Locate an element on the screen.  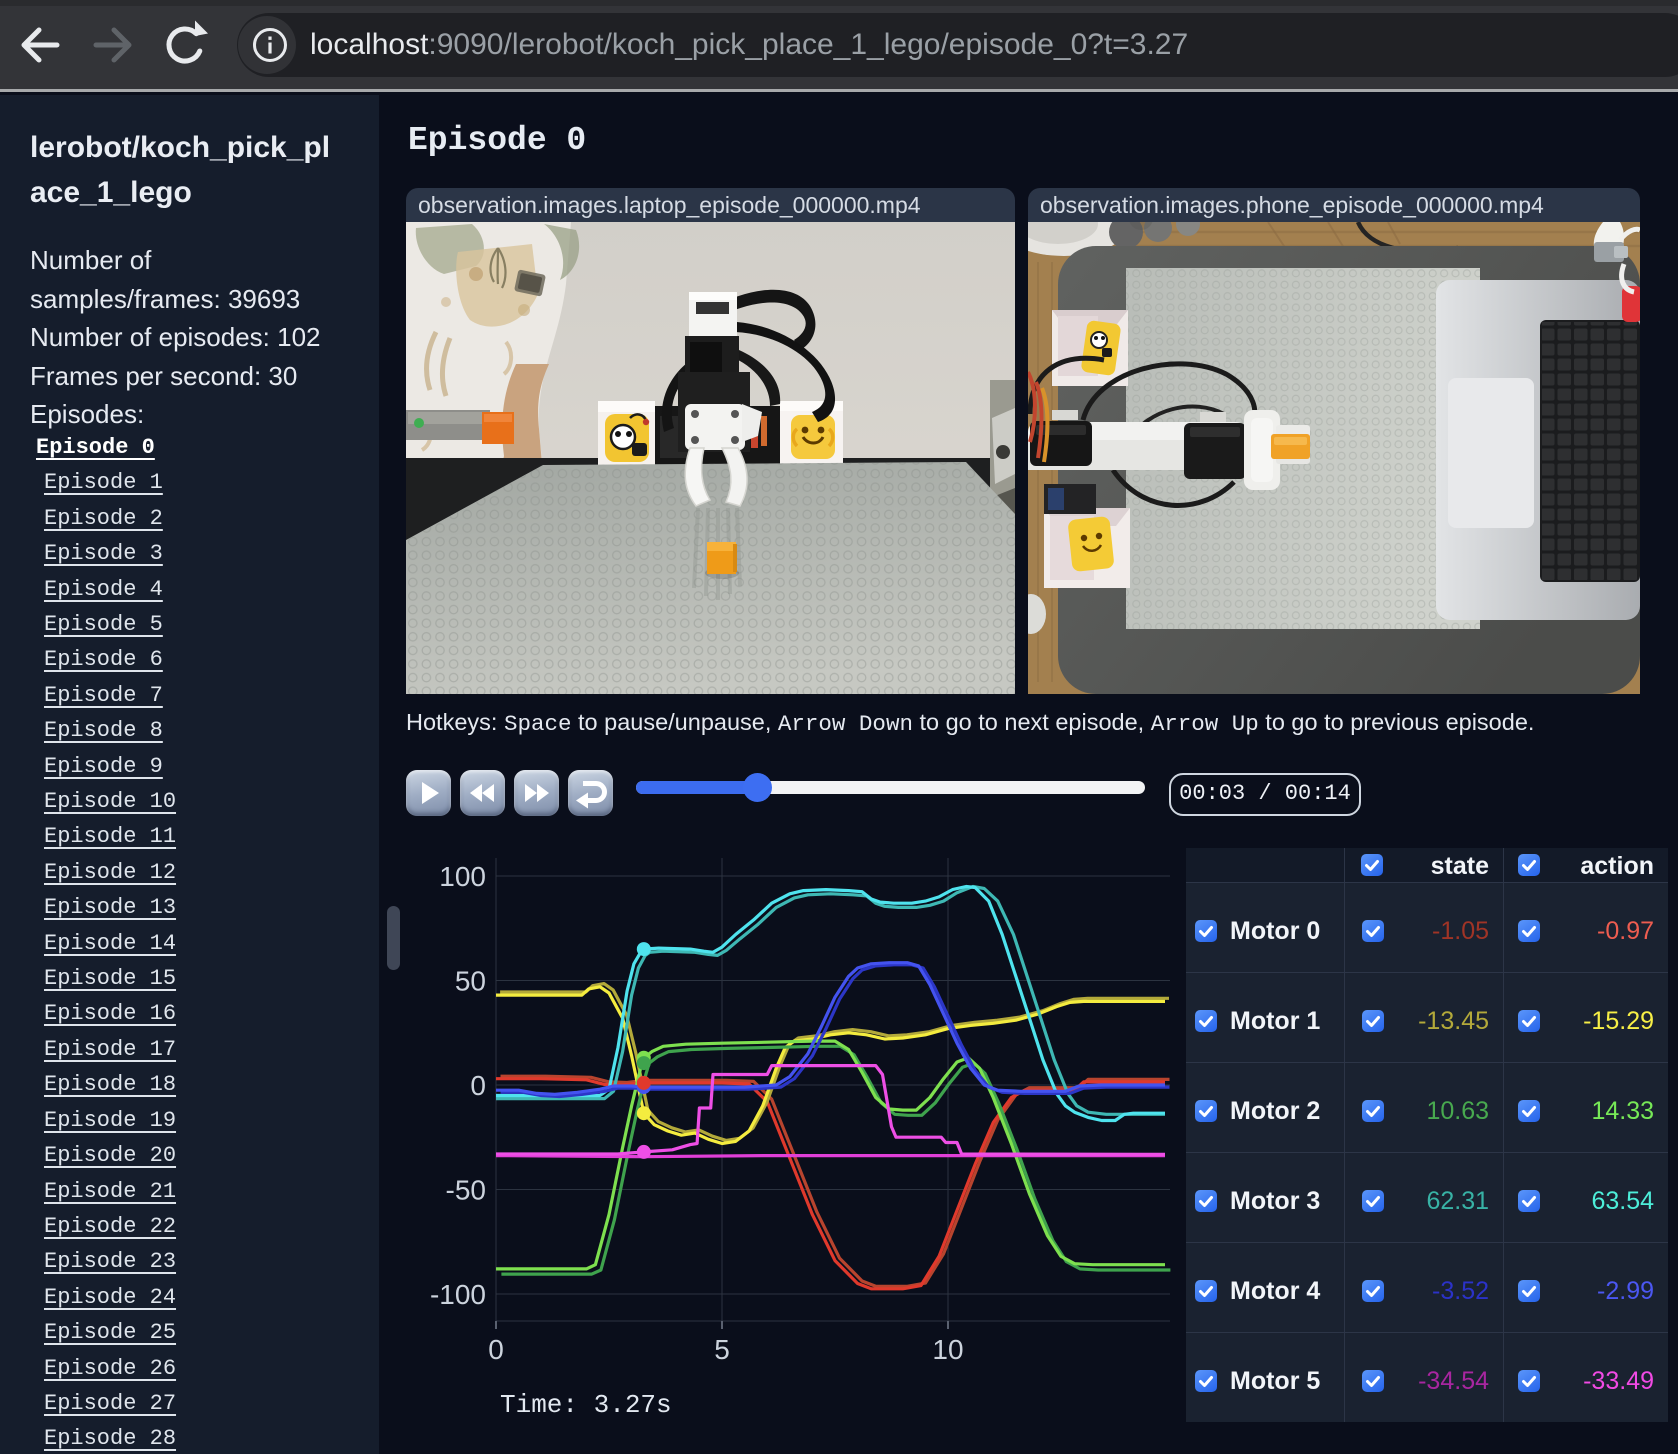
svg-text: 50 is located at coordinates (470, 981).